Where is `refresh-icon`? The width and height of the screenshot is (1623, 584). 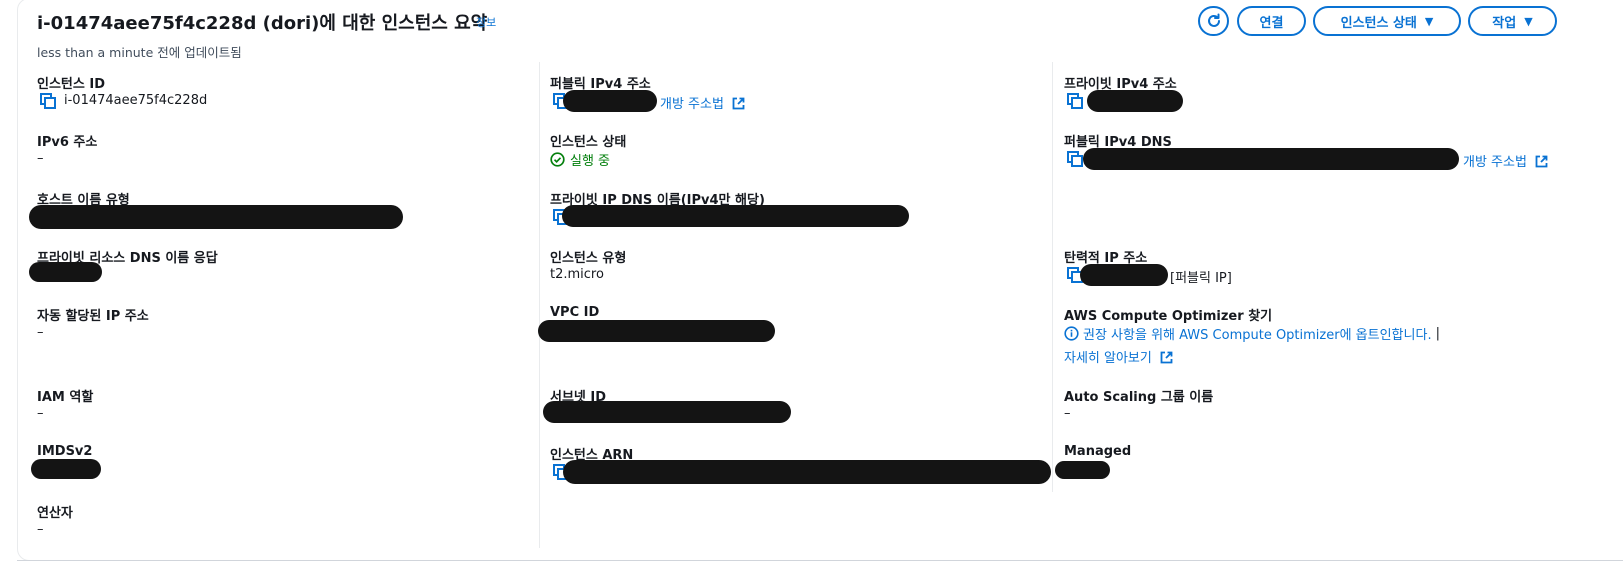 refresh-icon is located at coordinates (1213, 20).